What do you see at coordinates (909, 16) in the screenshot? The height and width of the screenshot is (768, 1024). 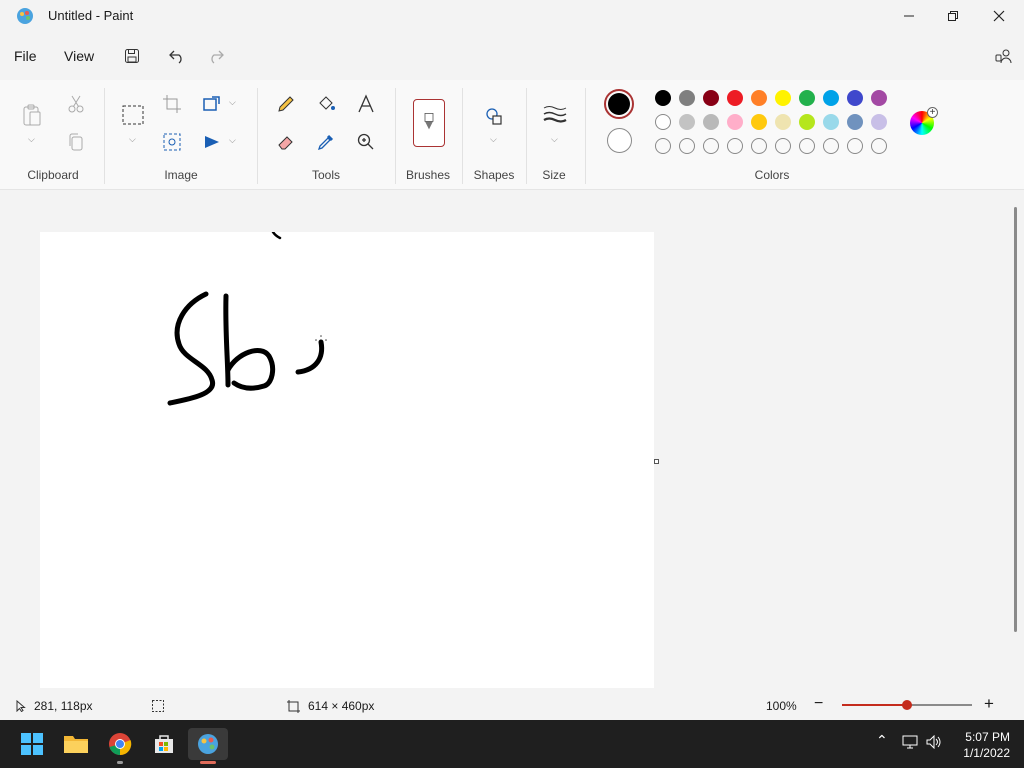 I see `minimize-button` at bounding box center [909, 16].